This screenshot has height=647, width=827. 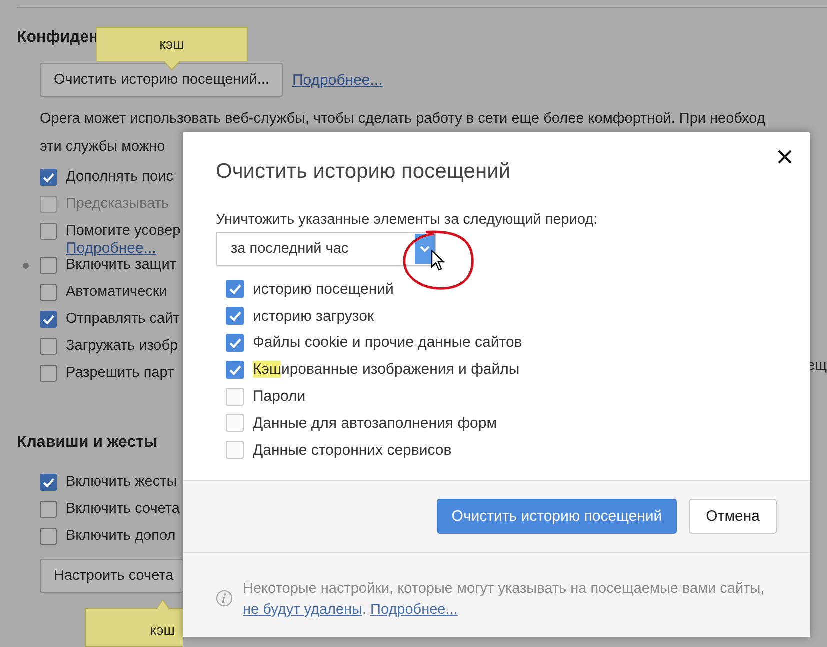 I want to click on option-label: Данные сторонних сервисов, so click(x=352, y=450).